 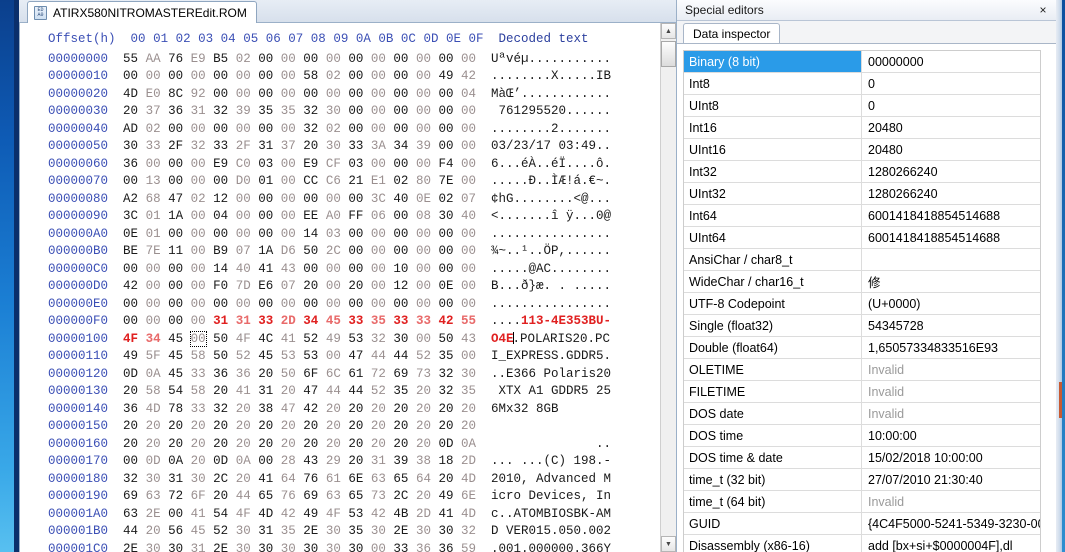 What do you see at coordinates (668, 544) in the screenshot?
I see `scroll-down-arrow-icon: ▼` at bounding box center [668, 544].